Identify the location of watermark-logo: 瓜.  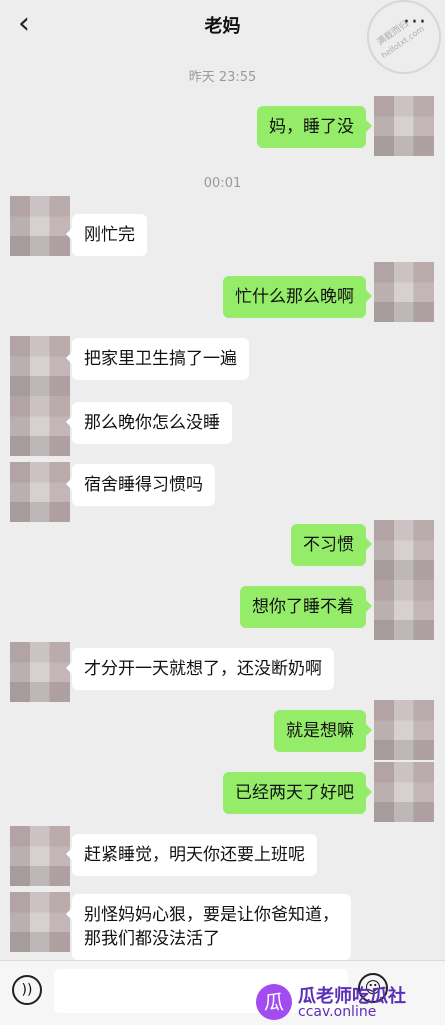
(274, 1002).